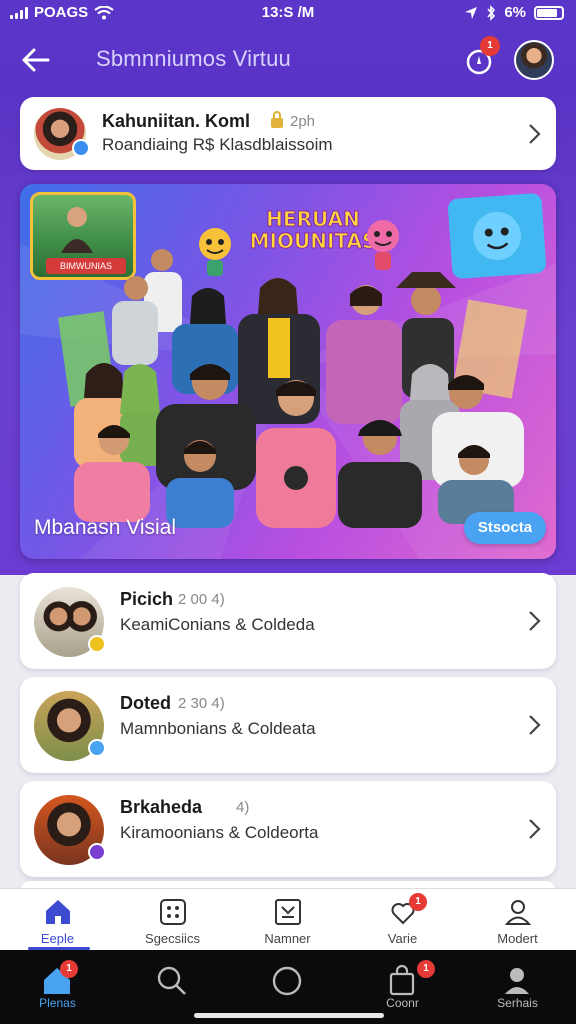 The height and width of the screenshot is (1024, 576). I want to click on id-card-icon, so click(288, 912).